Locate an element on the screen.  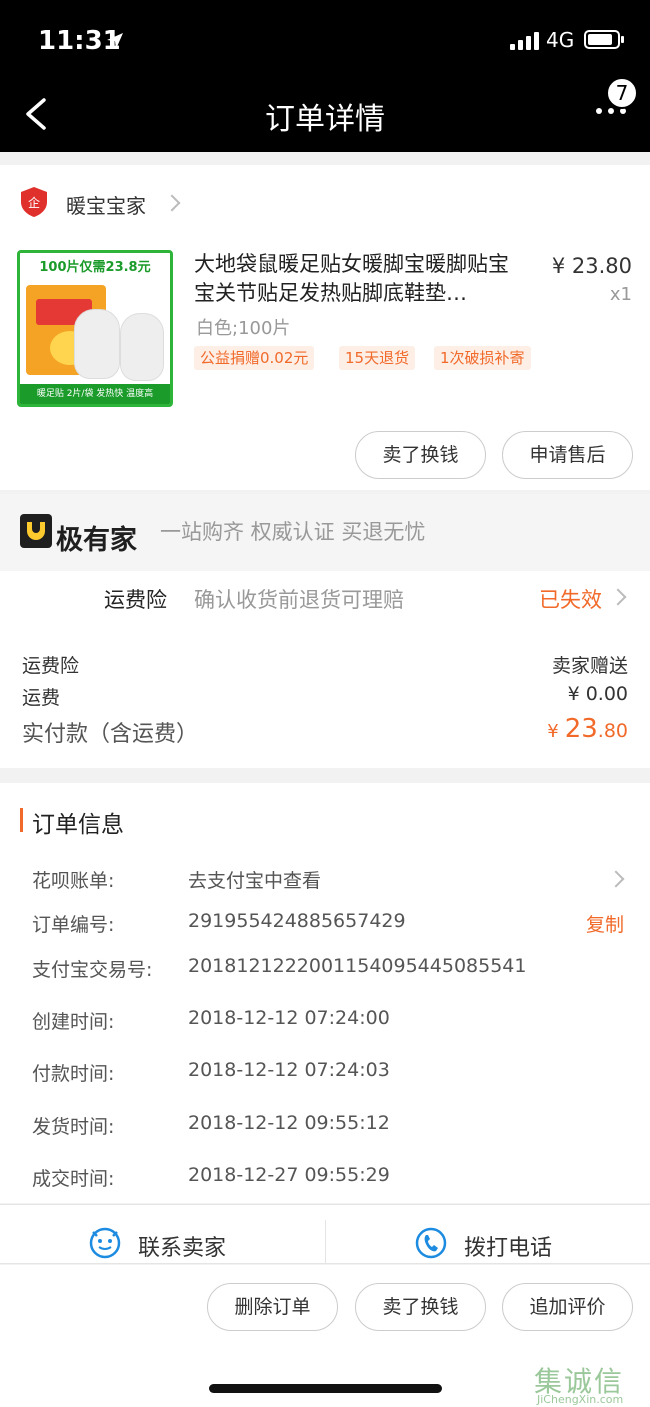
after-sale-button: 申请售后 is located at coordinates (567, 455).